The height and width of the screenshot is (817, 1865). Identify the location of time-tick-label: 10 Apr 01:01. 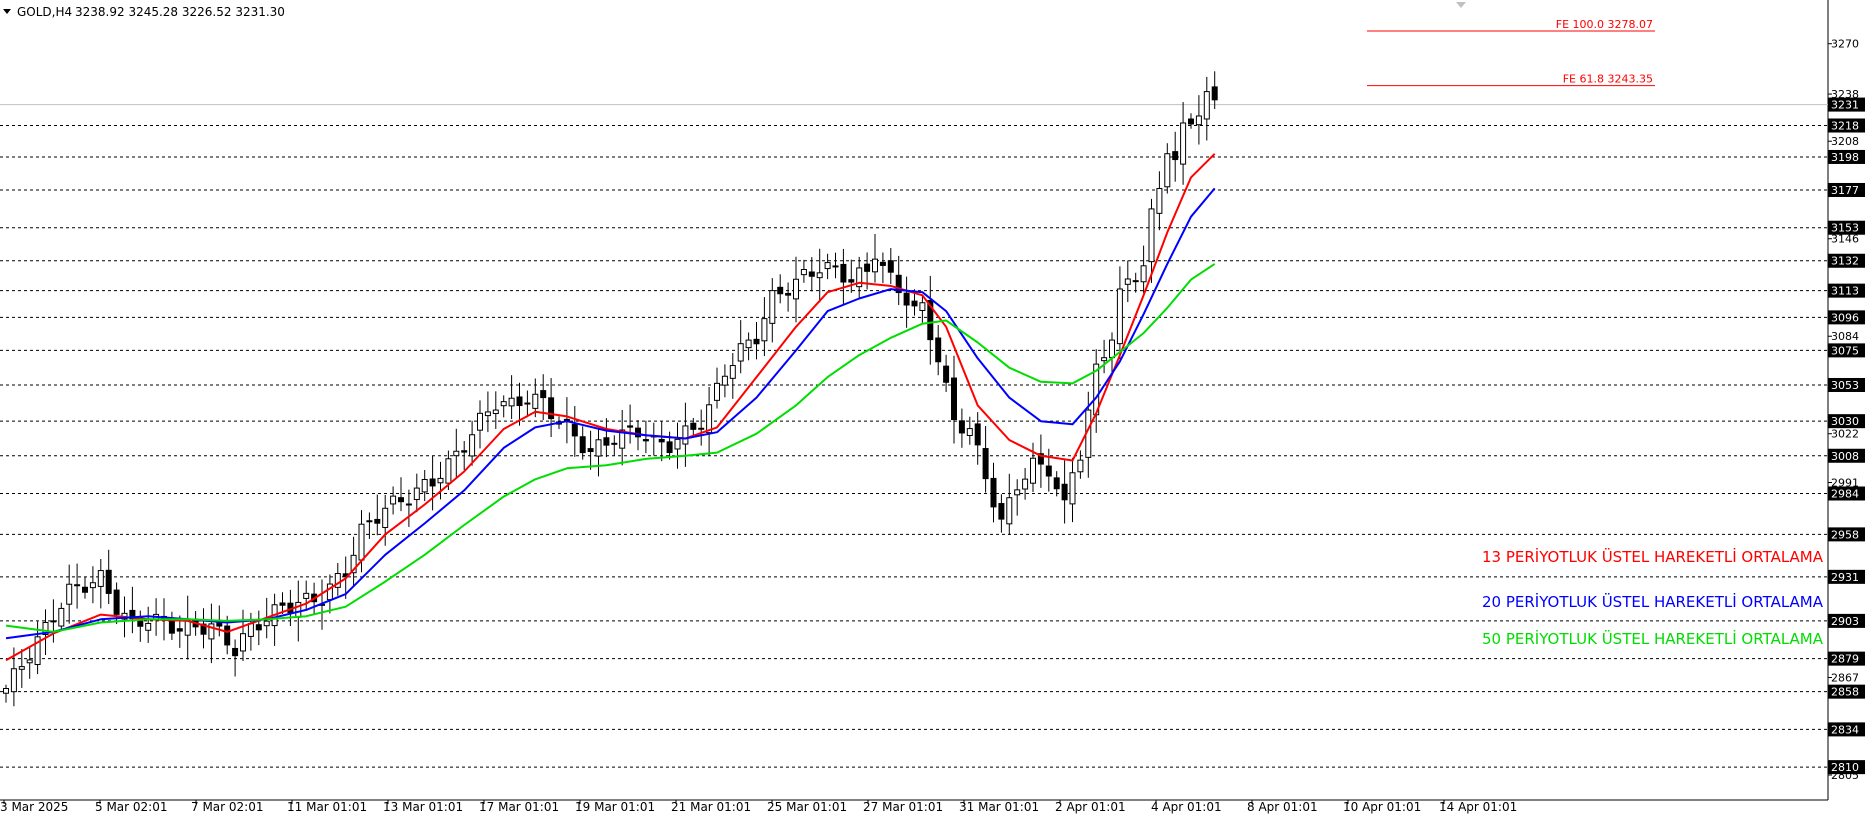
(1382, 807).